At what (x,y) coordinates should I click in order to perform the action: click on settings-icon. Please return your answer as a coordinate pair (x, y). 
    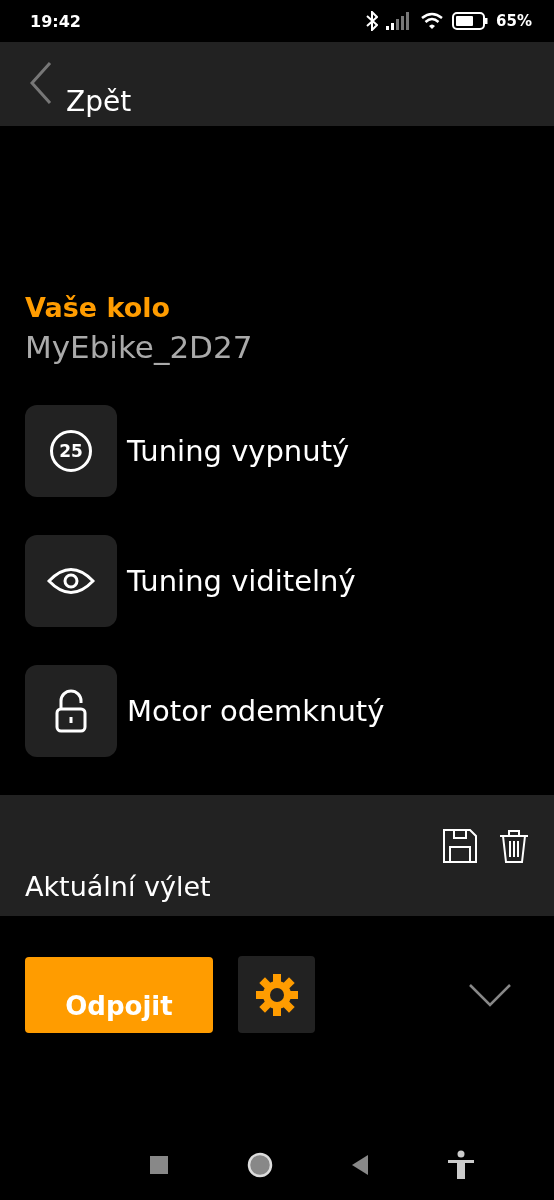
    Looking at the image, I should click on (276, 994).